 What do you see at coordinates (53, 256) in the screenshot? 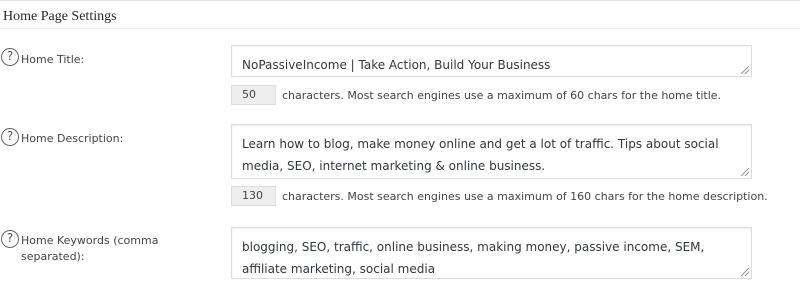
I see `home-keywords-label-line2: separated):` at bounding box center [53, 256].